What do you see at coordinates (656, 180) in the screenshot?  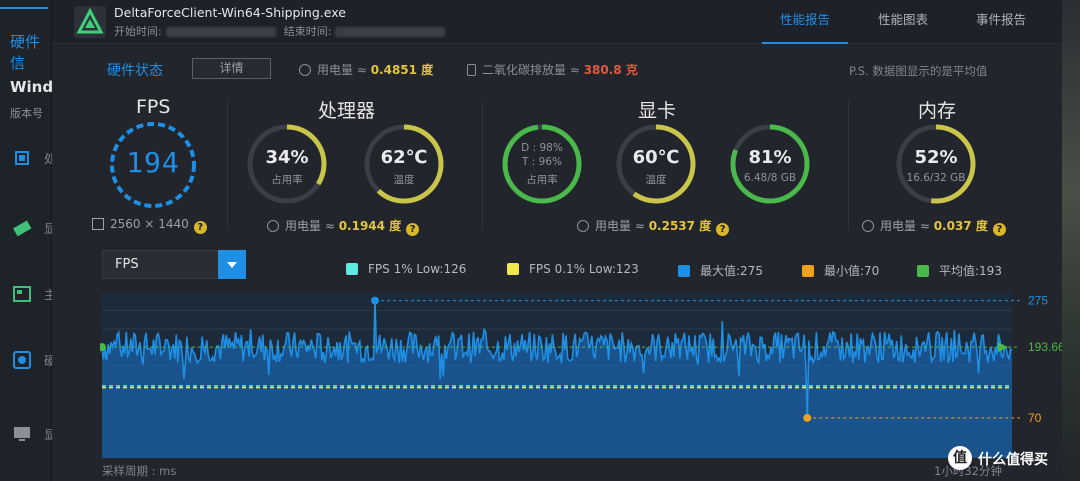 I see `gpu-temp-label: 温度` at bounding box center [656, 180].